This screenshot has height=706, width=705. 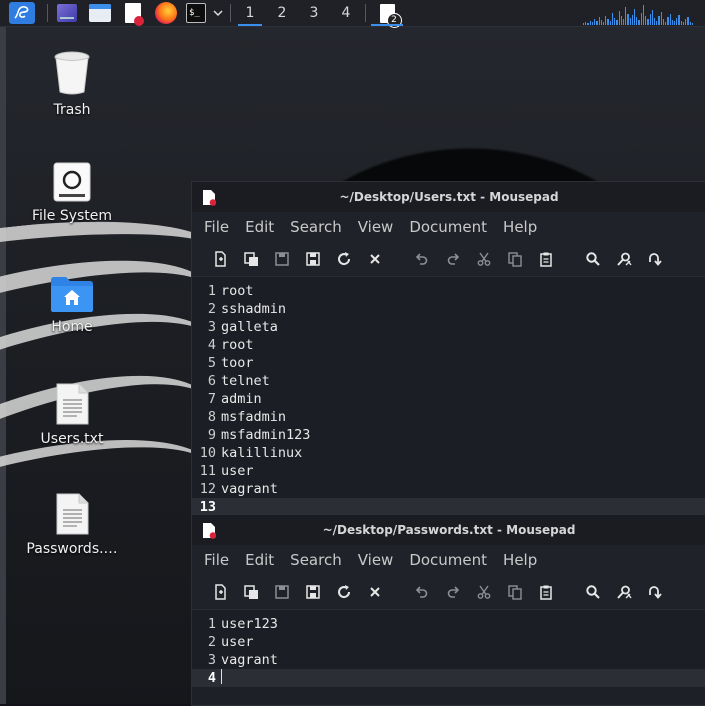 I want to click on file-manager-icon, so click(x=100, y=13).